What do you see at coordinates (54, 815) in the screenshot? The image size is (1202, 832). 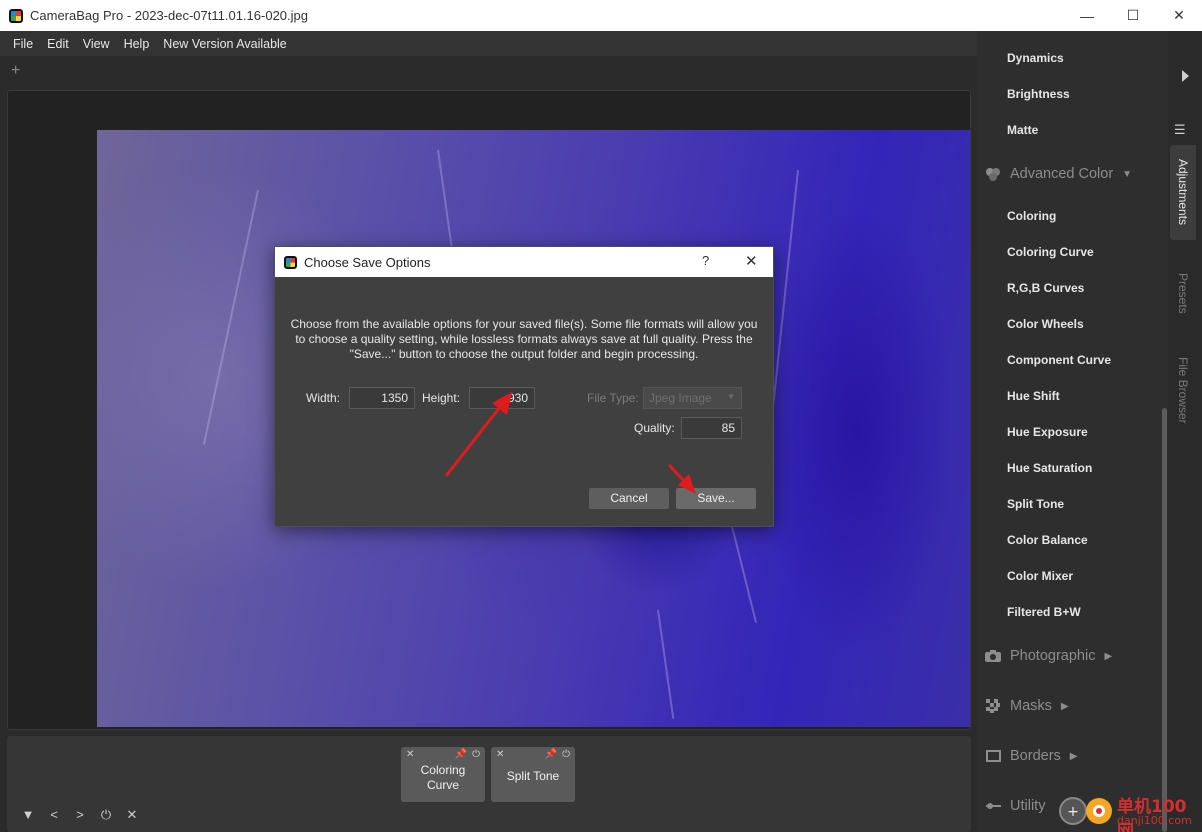 I see `previous-icon: <` at bounding box center [54, 815].